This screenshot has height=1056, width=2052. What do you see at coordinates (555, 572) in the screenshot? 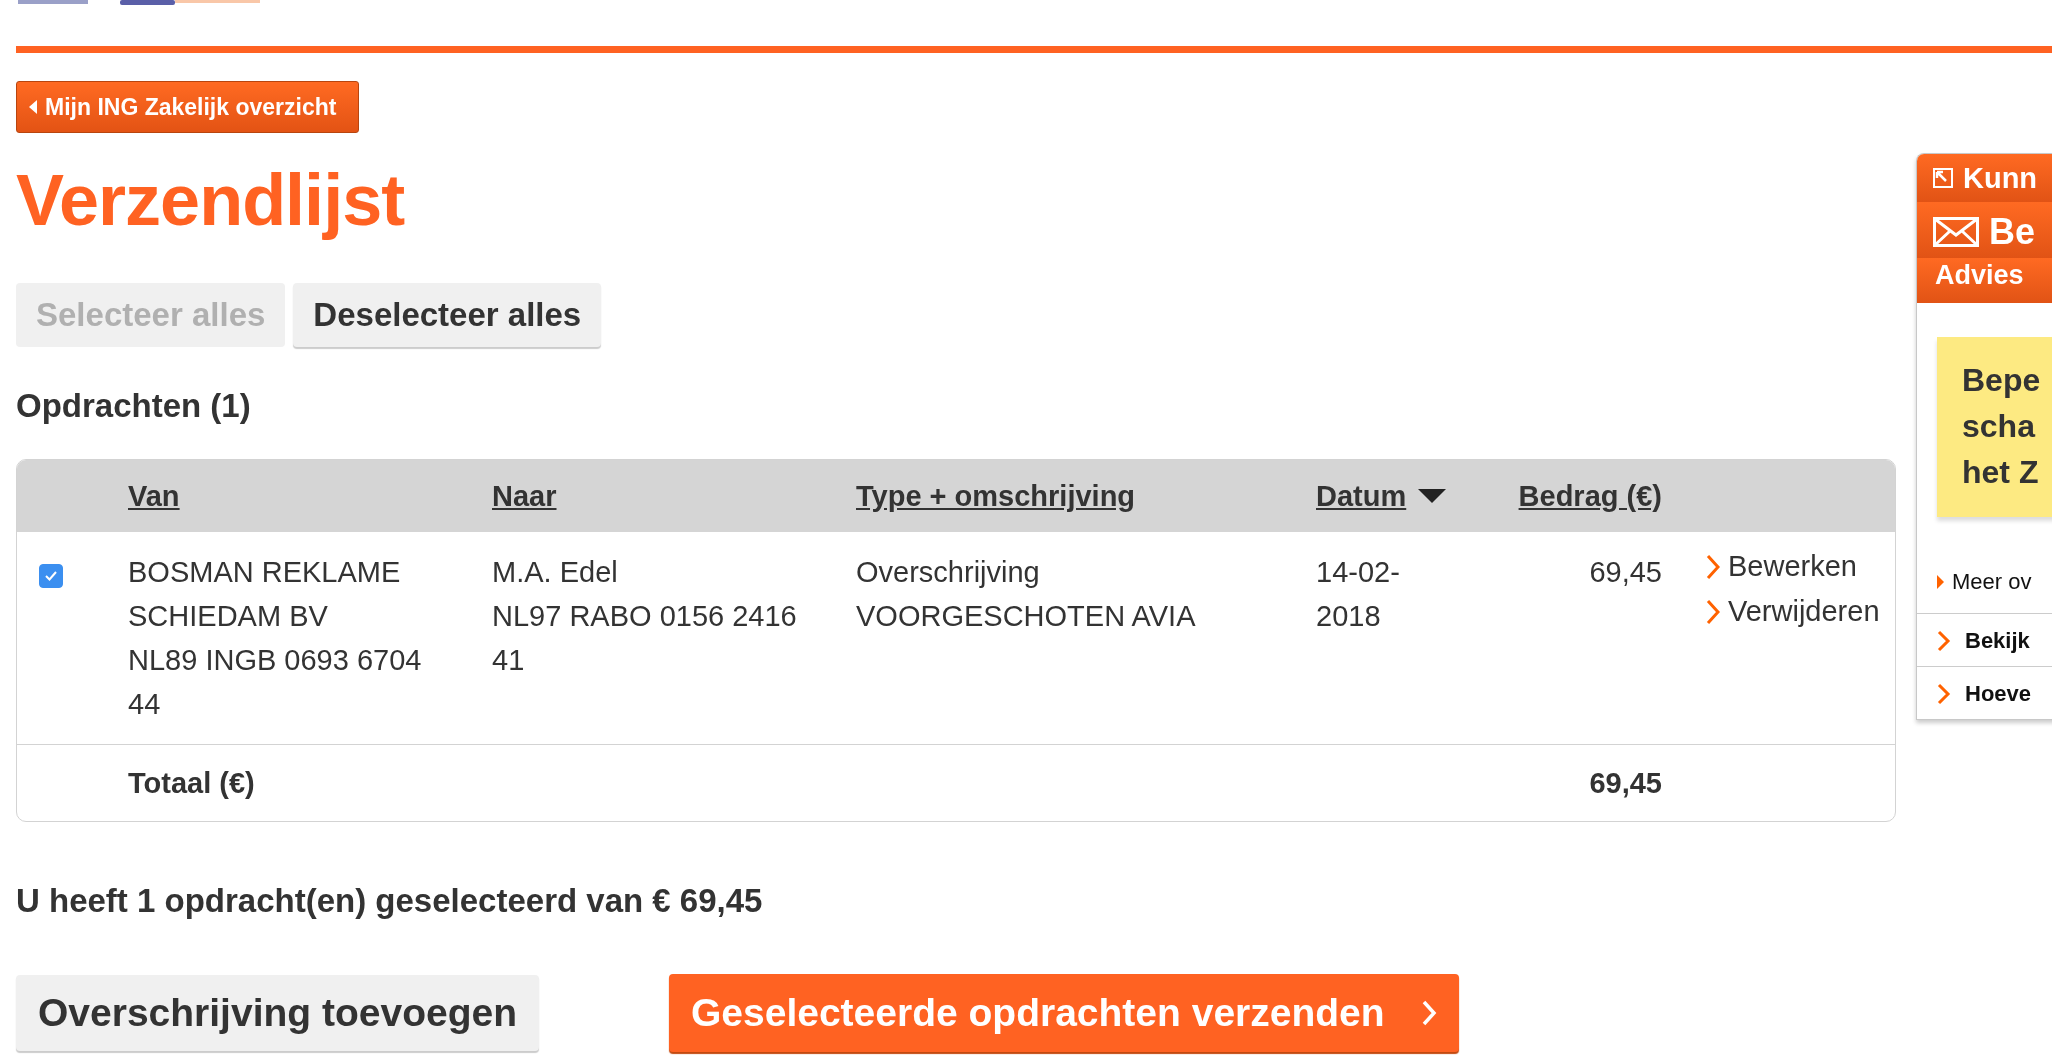
I see `table-cell-text: M.A. Edel` at bounding box center [555, 572].